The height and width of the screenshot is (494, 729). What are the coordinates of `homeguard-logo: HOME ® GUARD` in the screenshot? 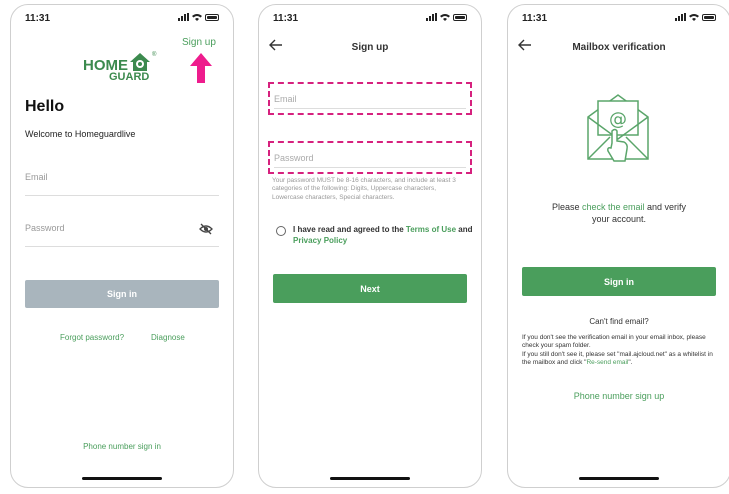 It's located at (120, 67).